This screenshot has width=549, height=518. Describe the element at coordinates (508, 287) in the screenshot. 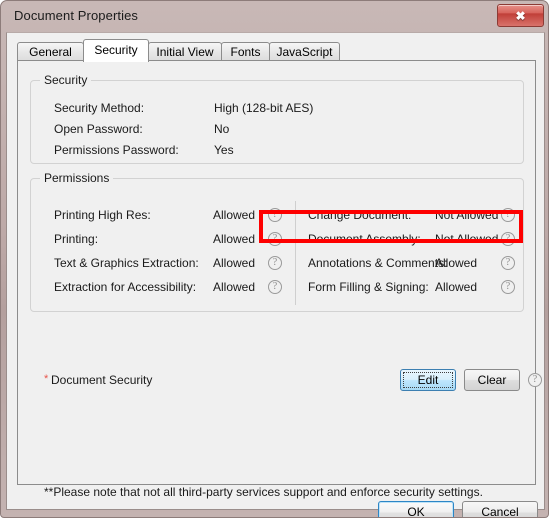

I see `help-icon-form-filling-signing: ?` at that location.